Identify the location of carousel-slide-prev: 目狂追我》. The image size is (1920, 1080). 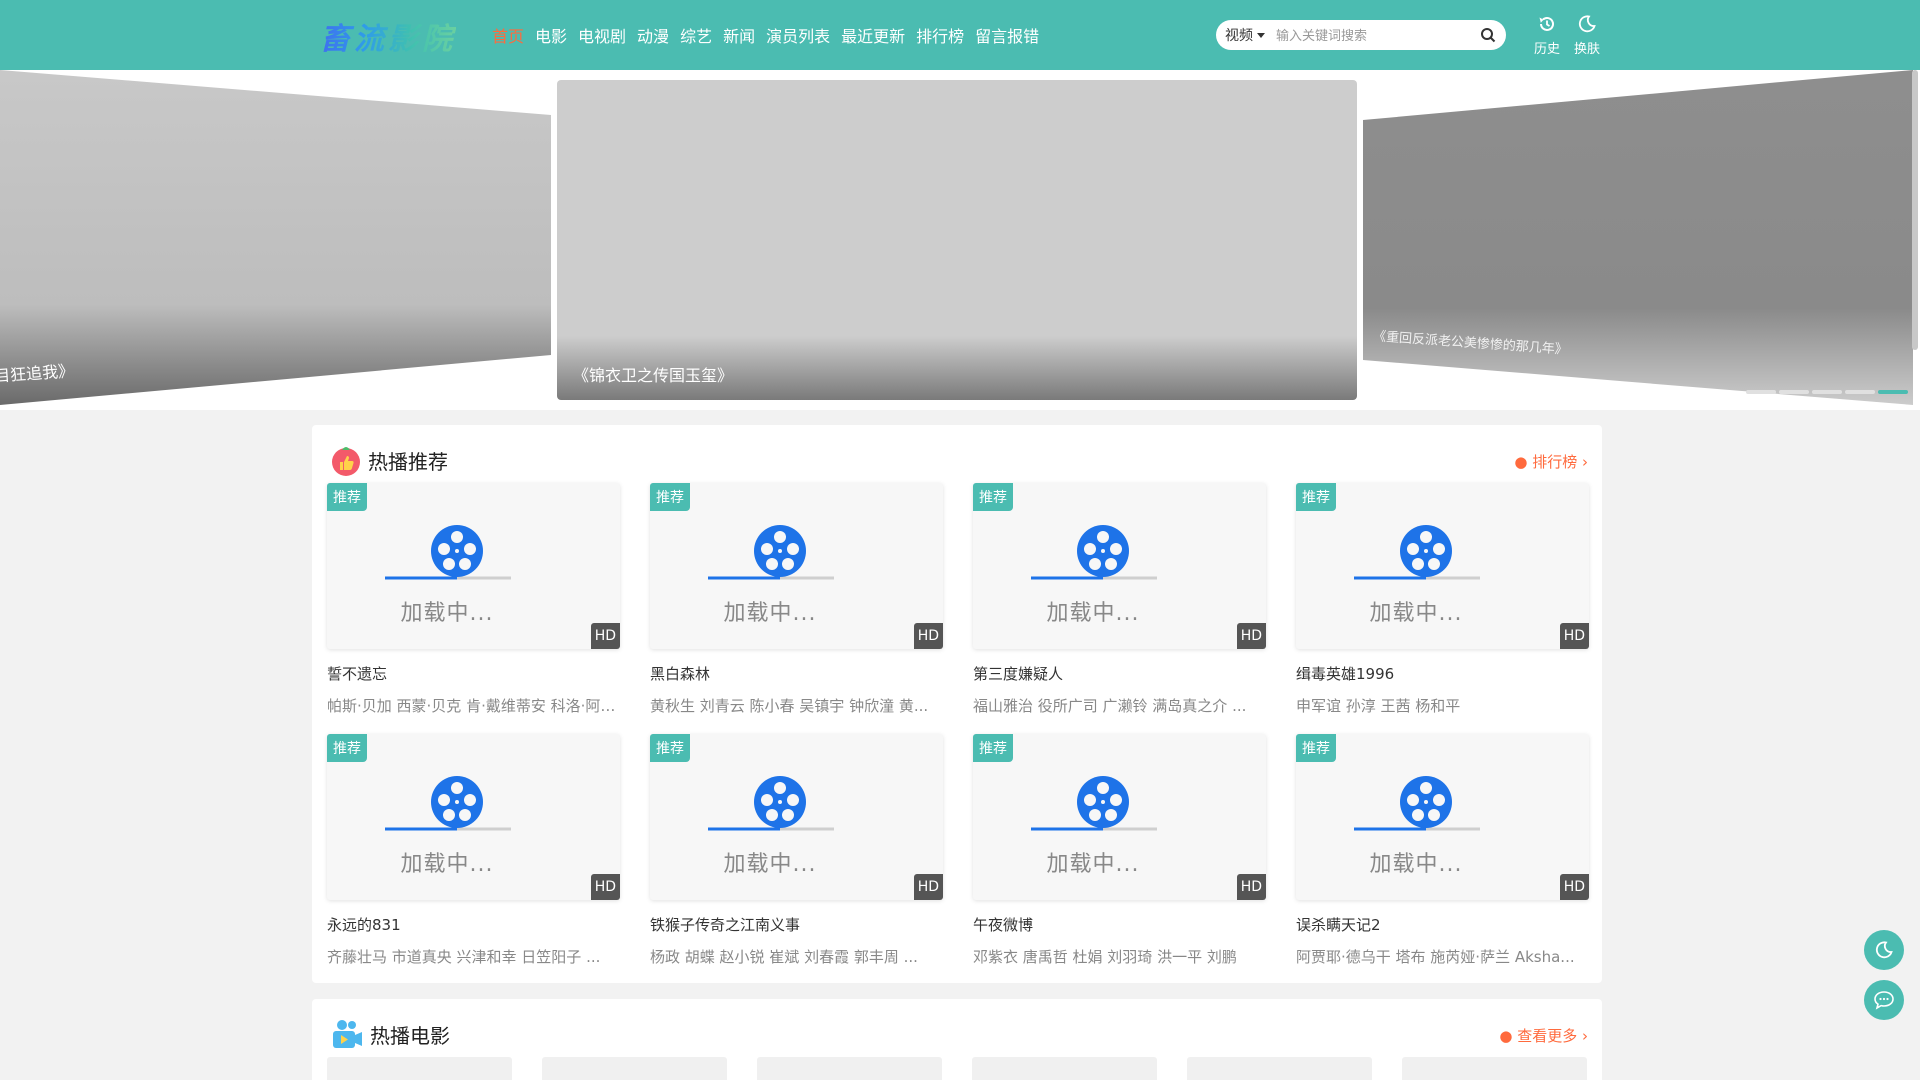
(275, 237).